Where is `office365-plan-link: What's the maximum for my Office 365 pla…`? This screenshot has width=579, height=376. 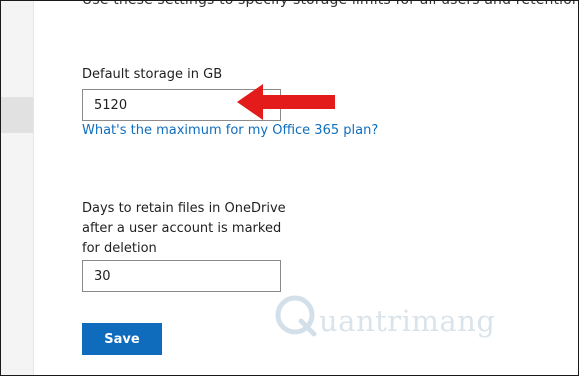
office365-plan-link: What's the maximum for my Office 365 pla… is located at coordinates (230, 131).